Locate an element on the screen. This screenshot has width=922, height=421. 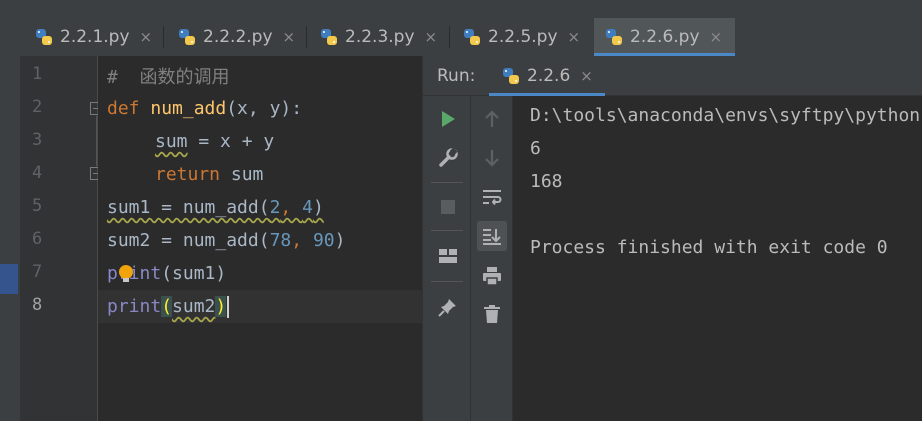
line-number: 3 is located at coordinates (37, 140).